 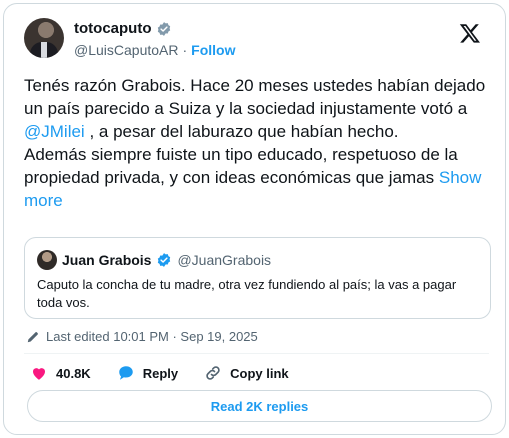 I want to click on author-name-row: totocaputo, so click(x=123, y=28).